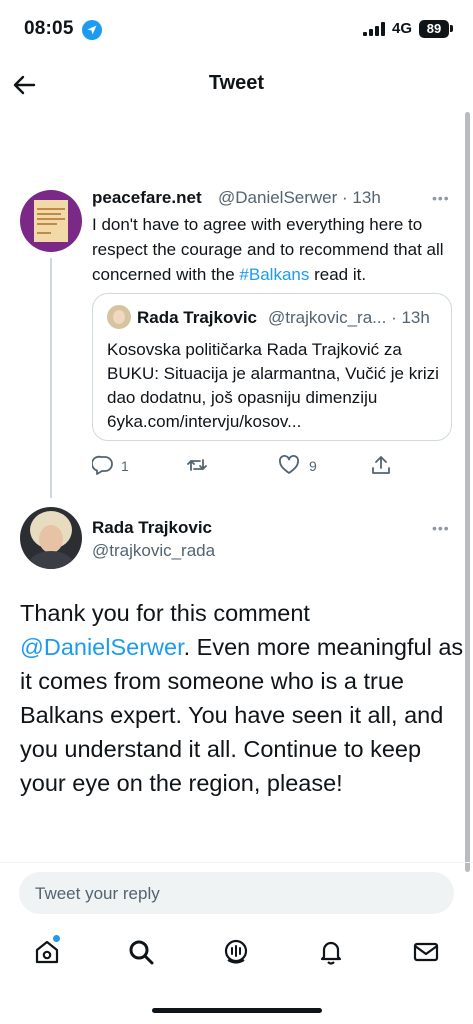  What do you see at coordinates (51, 378) in the screenshot?
I see `thread-line` at bounding box center [51, 378].